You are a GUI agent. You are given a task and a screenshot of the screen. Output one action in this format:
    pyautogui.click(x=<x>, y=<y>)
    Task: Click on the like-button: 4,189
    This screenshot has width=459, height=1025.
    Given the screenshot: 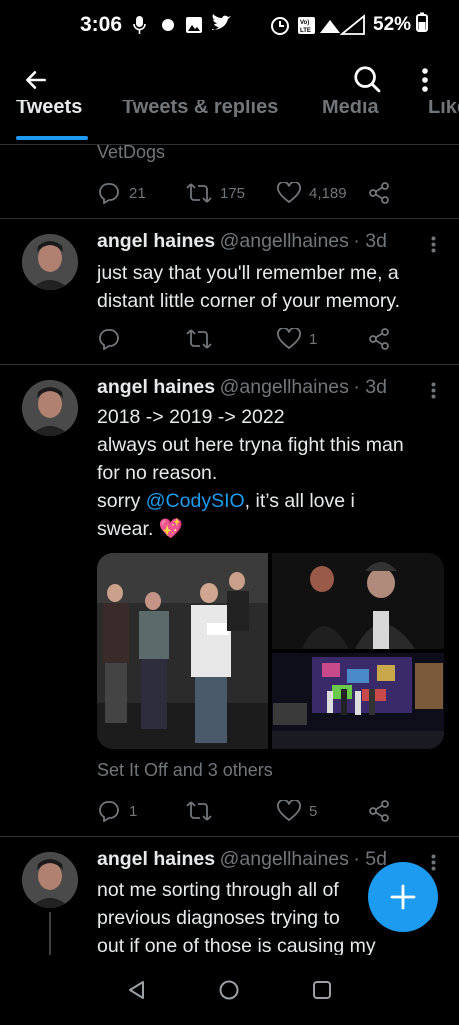 What is the action you would take?
    pyautogui.click(x=312, y=193)
    